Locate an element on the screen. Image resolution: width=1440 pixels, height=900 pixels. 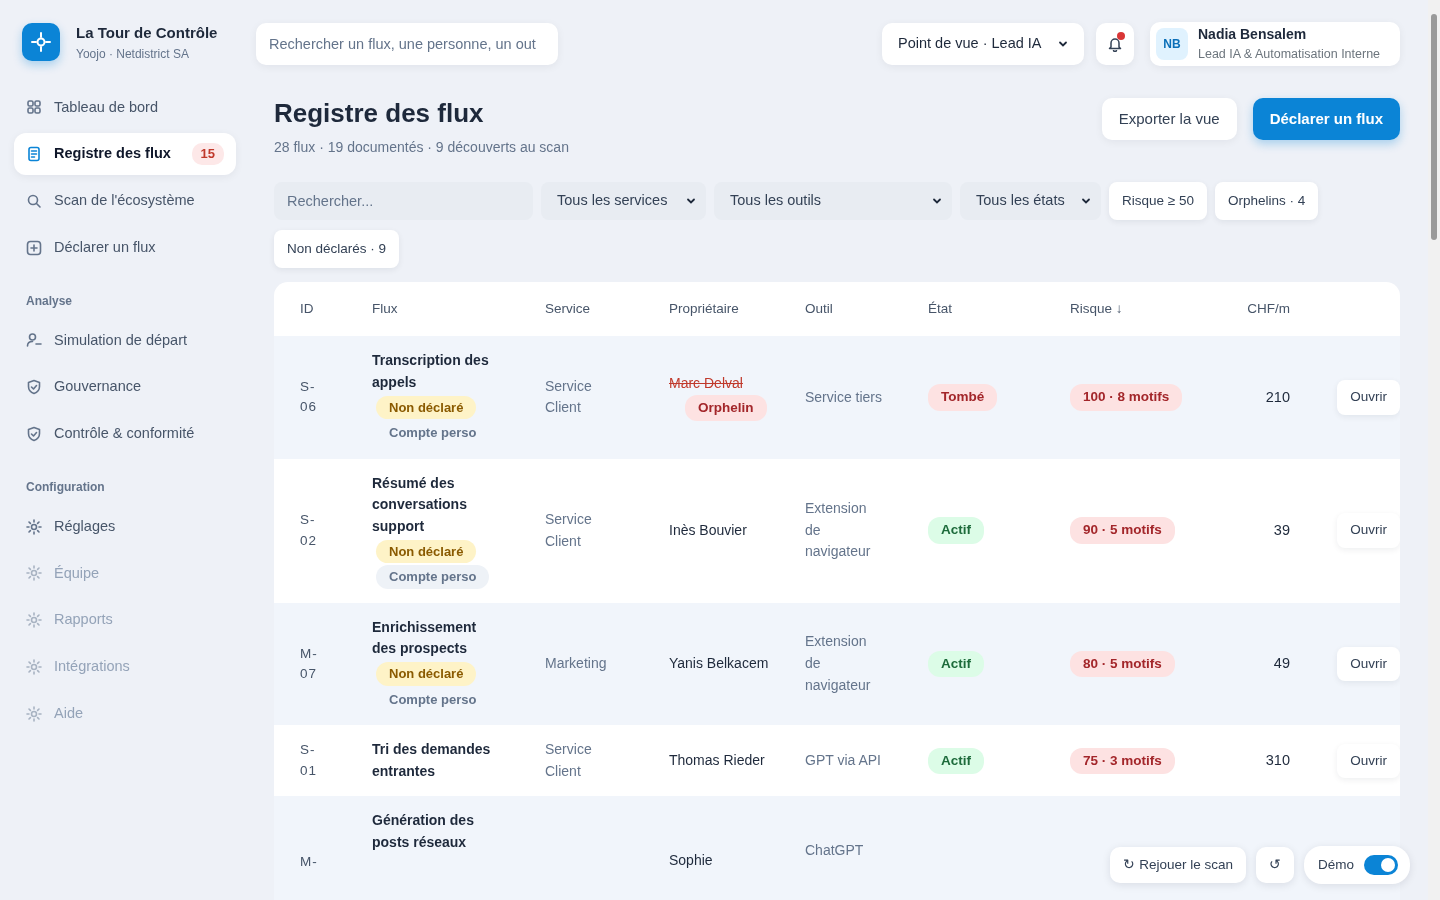
row-id: S-01 is located at coordinates (309, 760).